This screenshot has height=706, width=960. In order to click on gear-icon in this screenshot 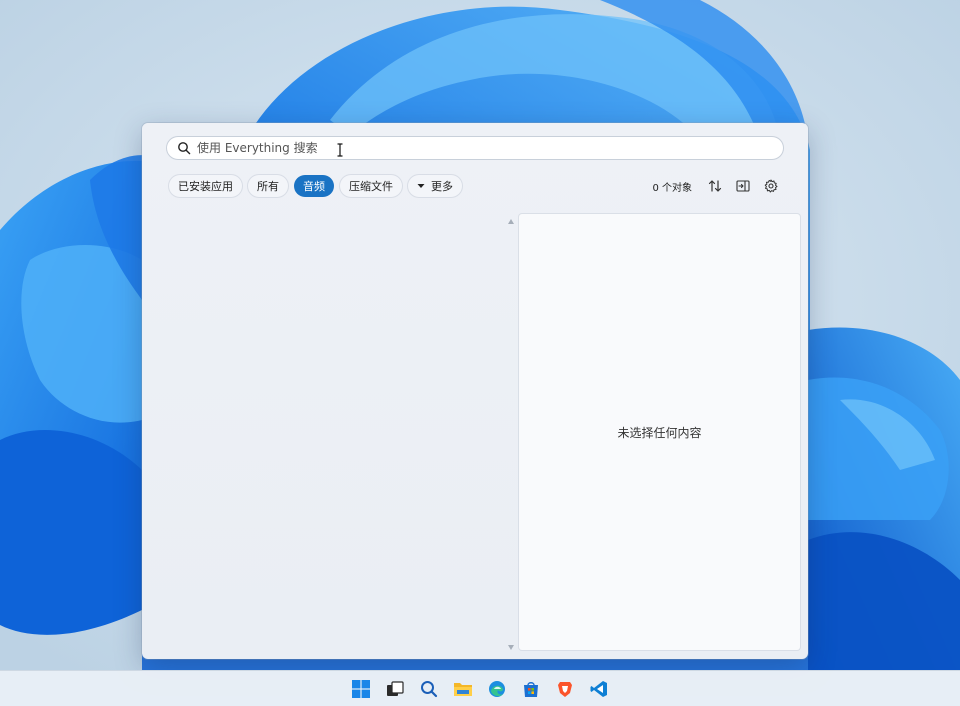, I will do `click(771, 186)`.